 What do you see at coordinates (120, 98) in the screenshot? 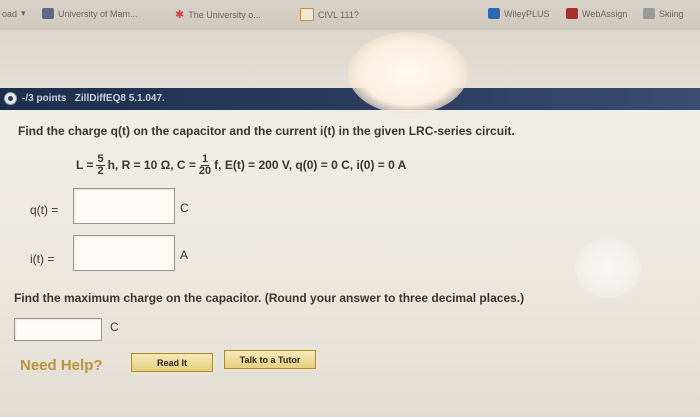
I see `problem-id: ZillDiffEQ8 5.1.047.` at bounding box center [120, 98].